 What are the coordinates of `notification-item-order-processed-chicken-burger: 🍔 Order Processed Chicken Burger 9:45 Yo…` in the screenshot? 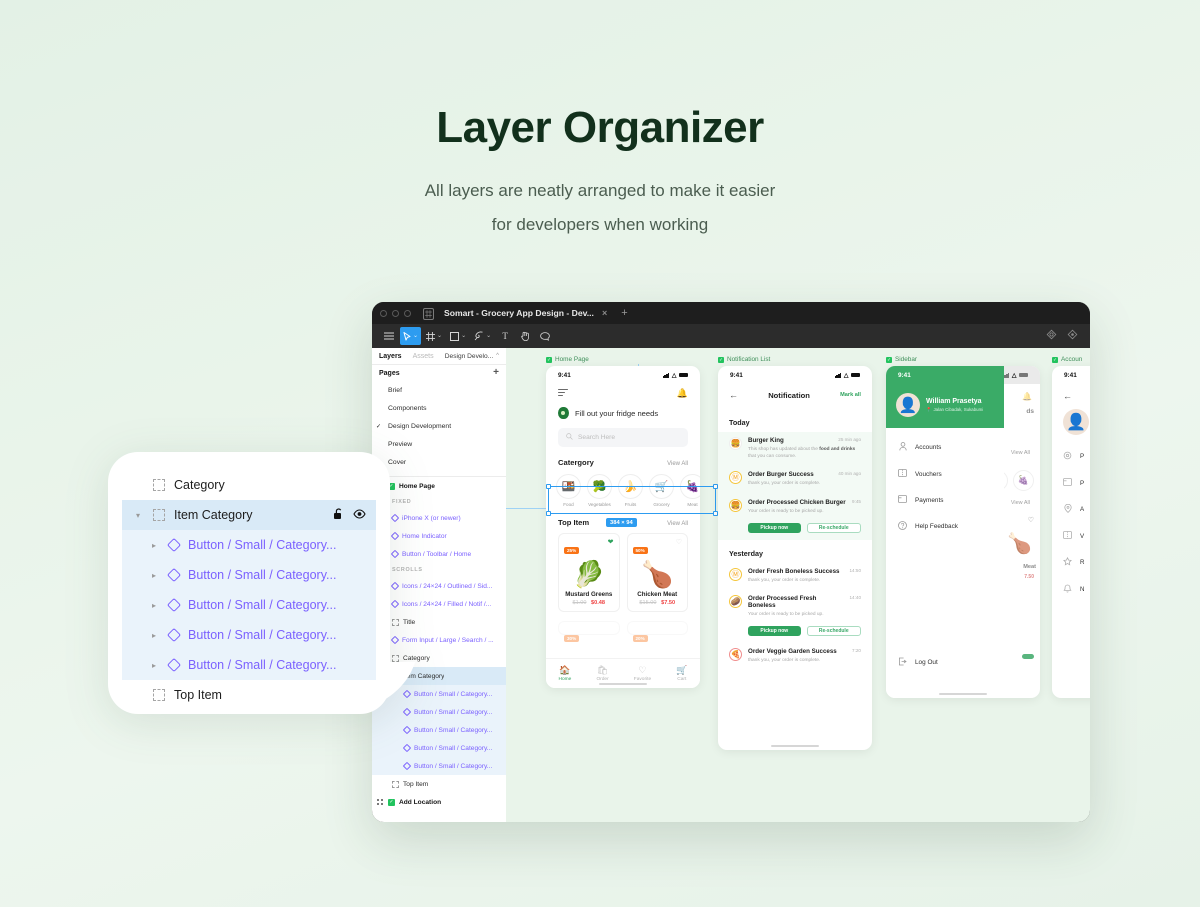 It's located at (795, 507).